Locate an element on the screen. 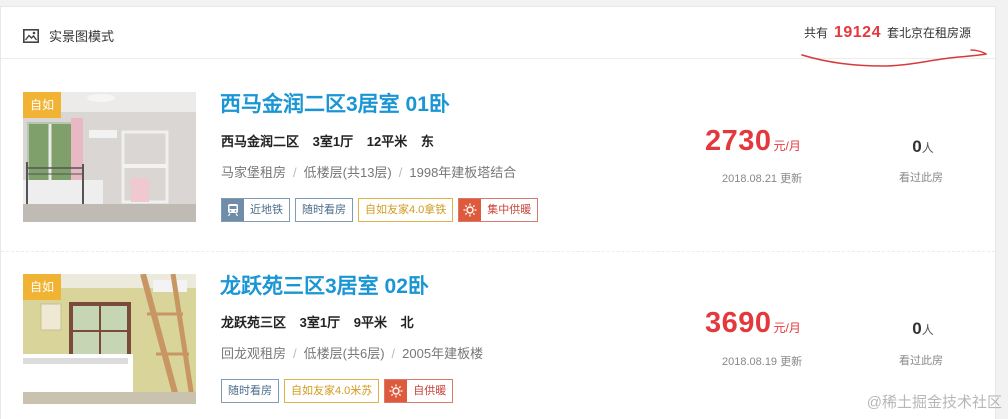 The height and width of the screenshot is (419, 1008). tag-ziroom-version: 自如友家4.0拿铁 is located at coordinates (406, 210).